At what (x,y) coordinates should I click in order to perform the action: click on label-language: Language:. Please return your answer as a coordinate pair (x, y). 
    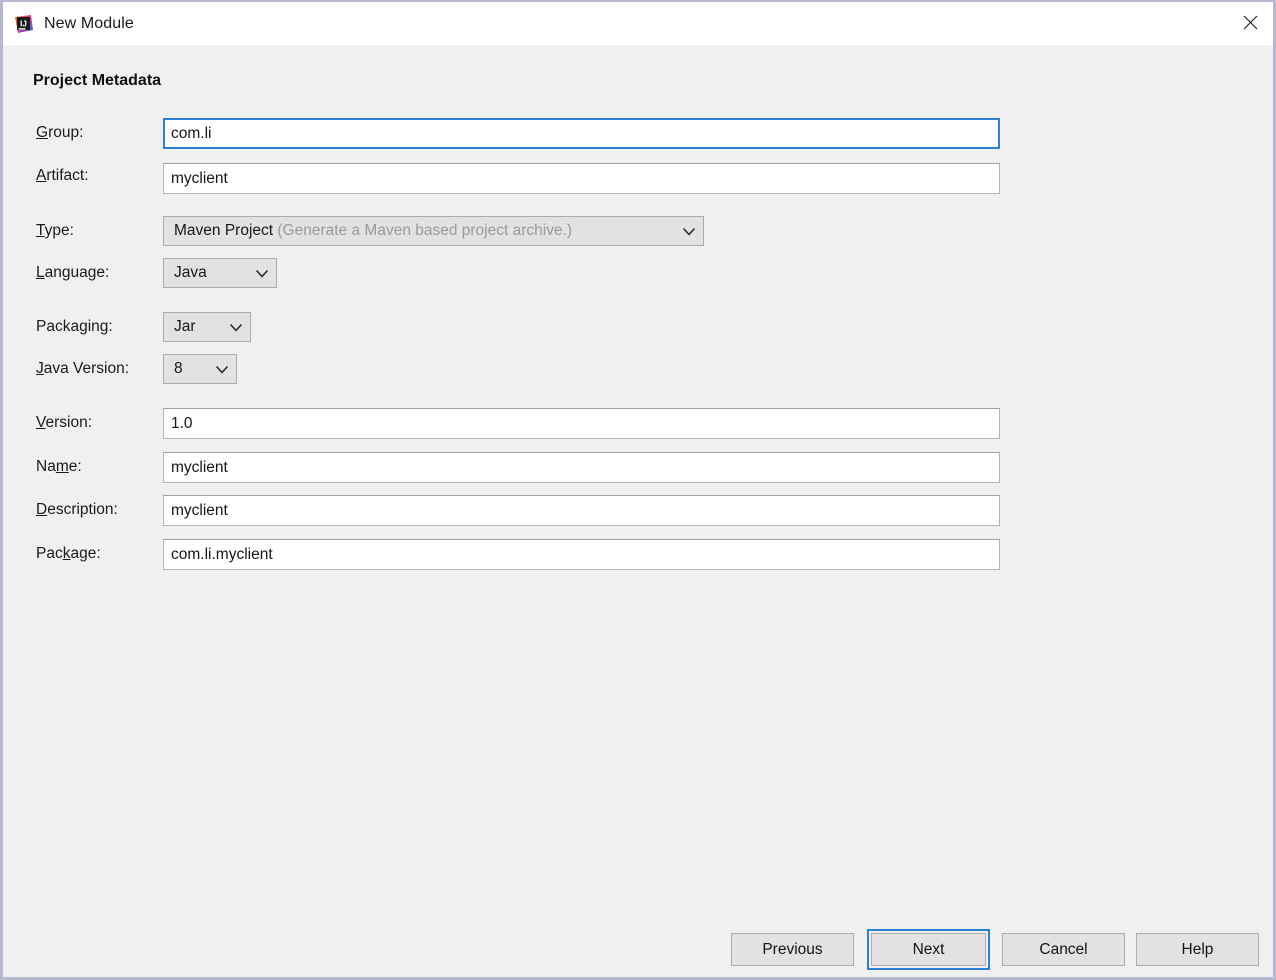
    Looking at the image, I should click on (72, 273).